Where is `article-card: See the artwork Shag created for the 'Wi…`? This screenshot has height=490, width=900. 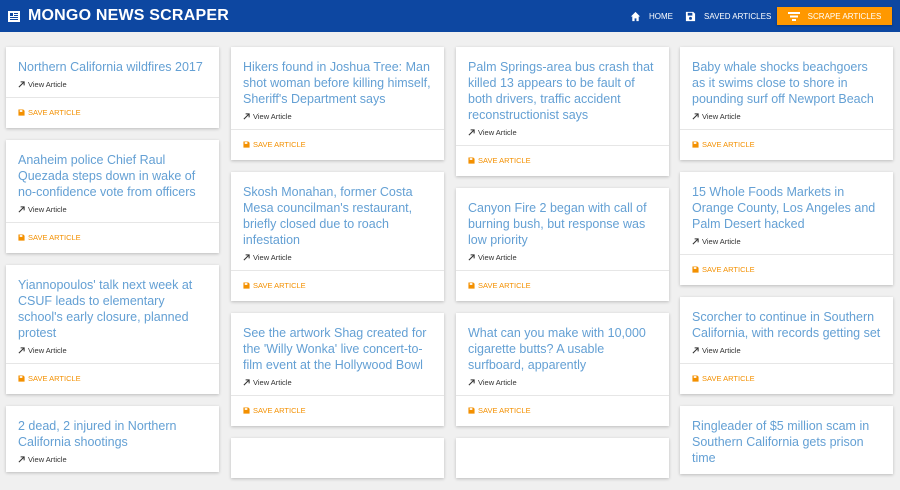 article-card: See the artwork Shag created for the 'Wi… is located at coordinates (337, 369).